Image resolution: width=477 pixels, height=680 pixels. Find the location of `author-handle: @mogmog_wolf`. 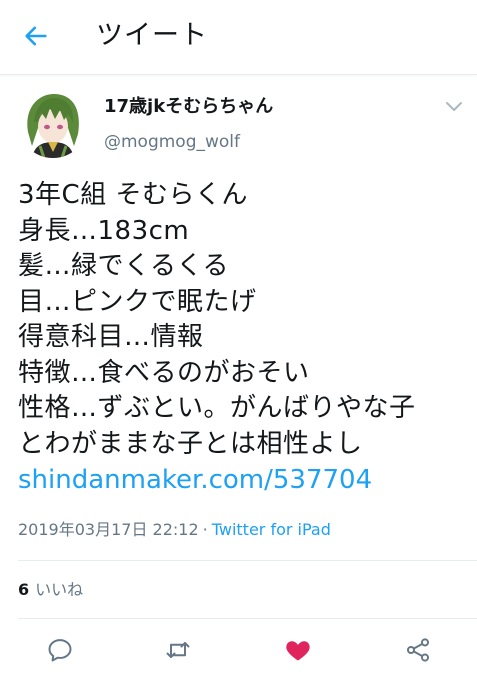

author-handle: @mogmog_wolf is located at coordinates (172, 142).